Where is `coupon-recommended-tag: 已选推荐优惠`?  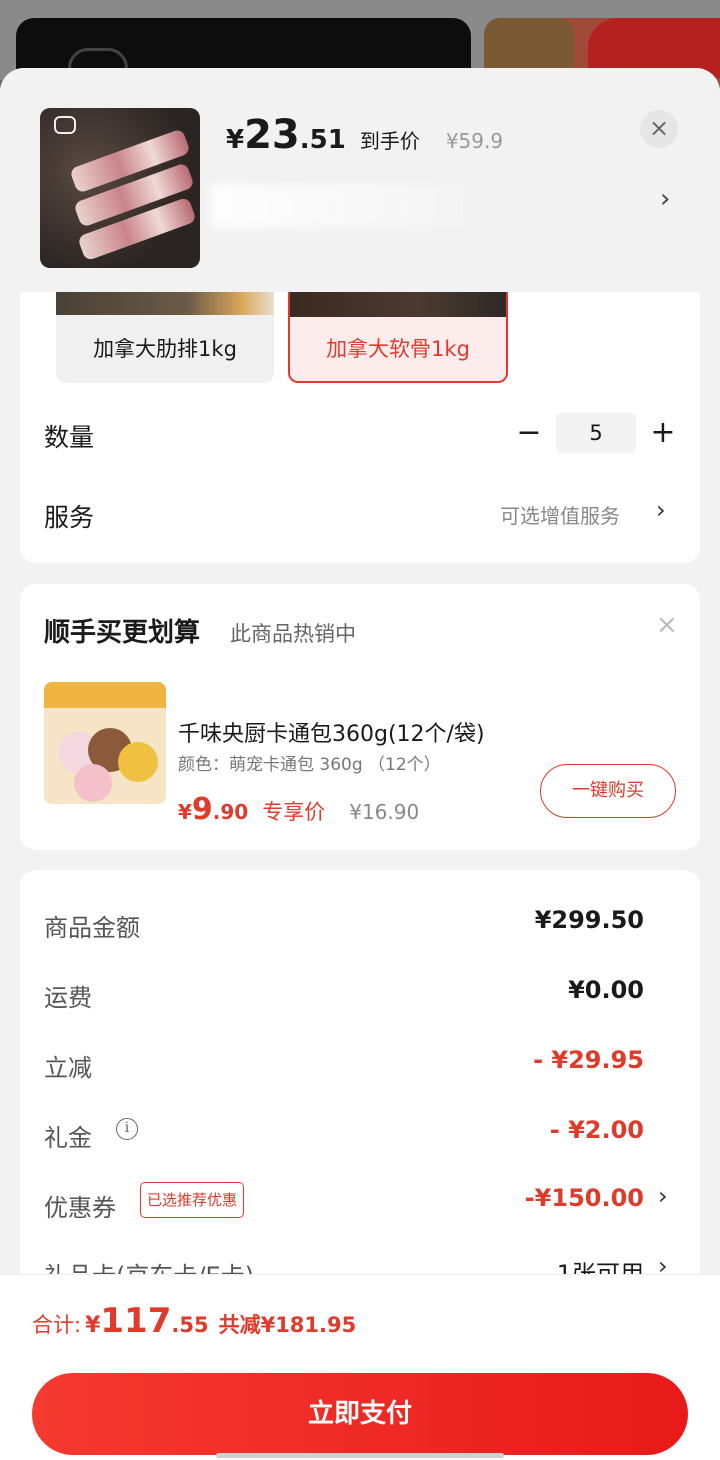 coupon-recommended-tag: 已选推荐优惠 is located at coordinates (192, 1200).